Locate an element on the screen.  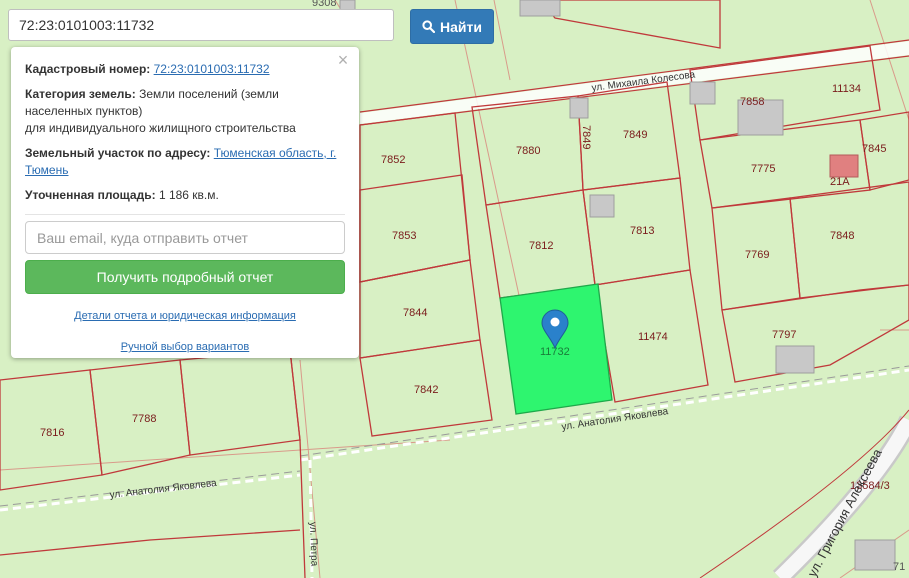
parcel-label: 7845 is located at coordinates (874, 149).